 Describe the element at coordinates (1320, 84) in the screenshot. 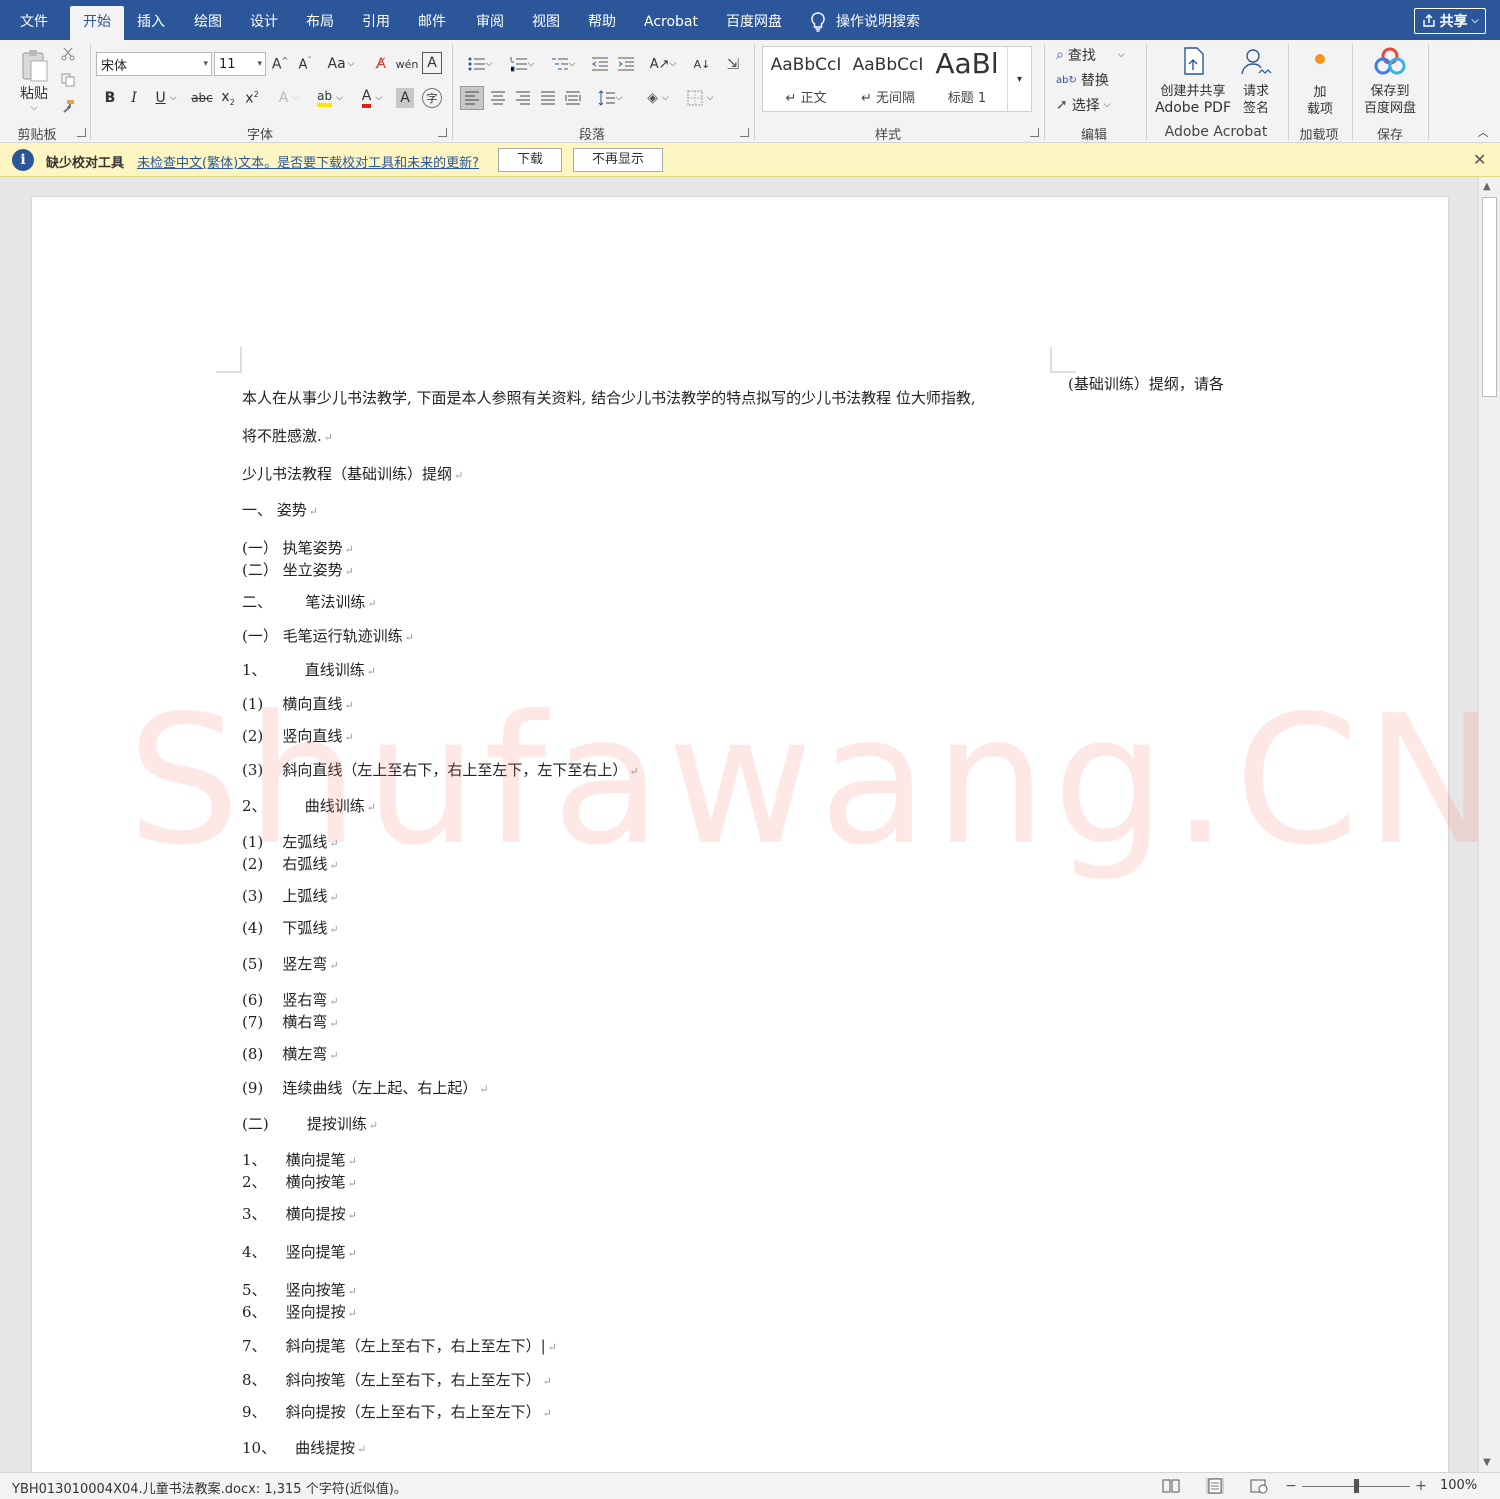

I see `addins-button: 加 载项` at that location.